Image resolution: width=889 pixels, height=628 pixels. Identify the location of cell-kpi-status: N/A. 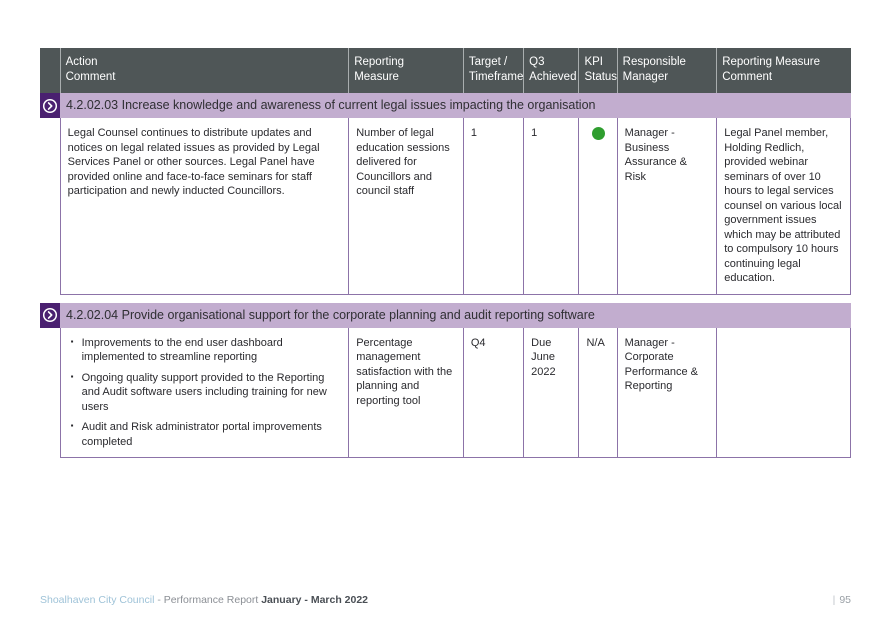
(598, 392).